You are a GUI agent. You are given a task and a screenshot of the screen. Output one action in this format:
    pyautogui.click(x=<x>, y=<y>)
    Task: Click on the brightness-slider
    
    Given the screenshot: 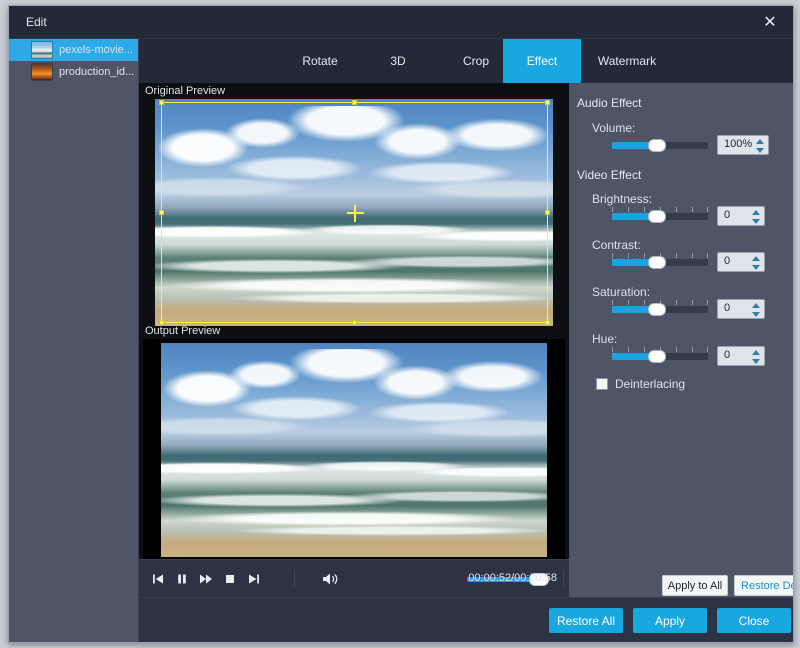 What is the action you would take?
    pyautogui.click(x=660, y=216)
    